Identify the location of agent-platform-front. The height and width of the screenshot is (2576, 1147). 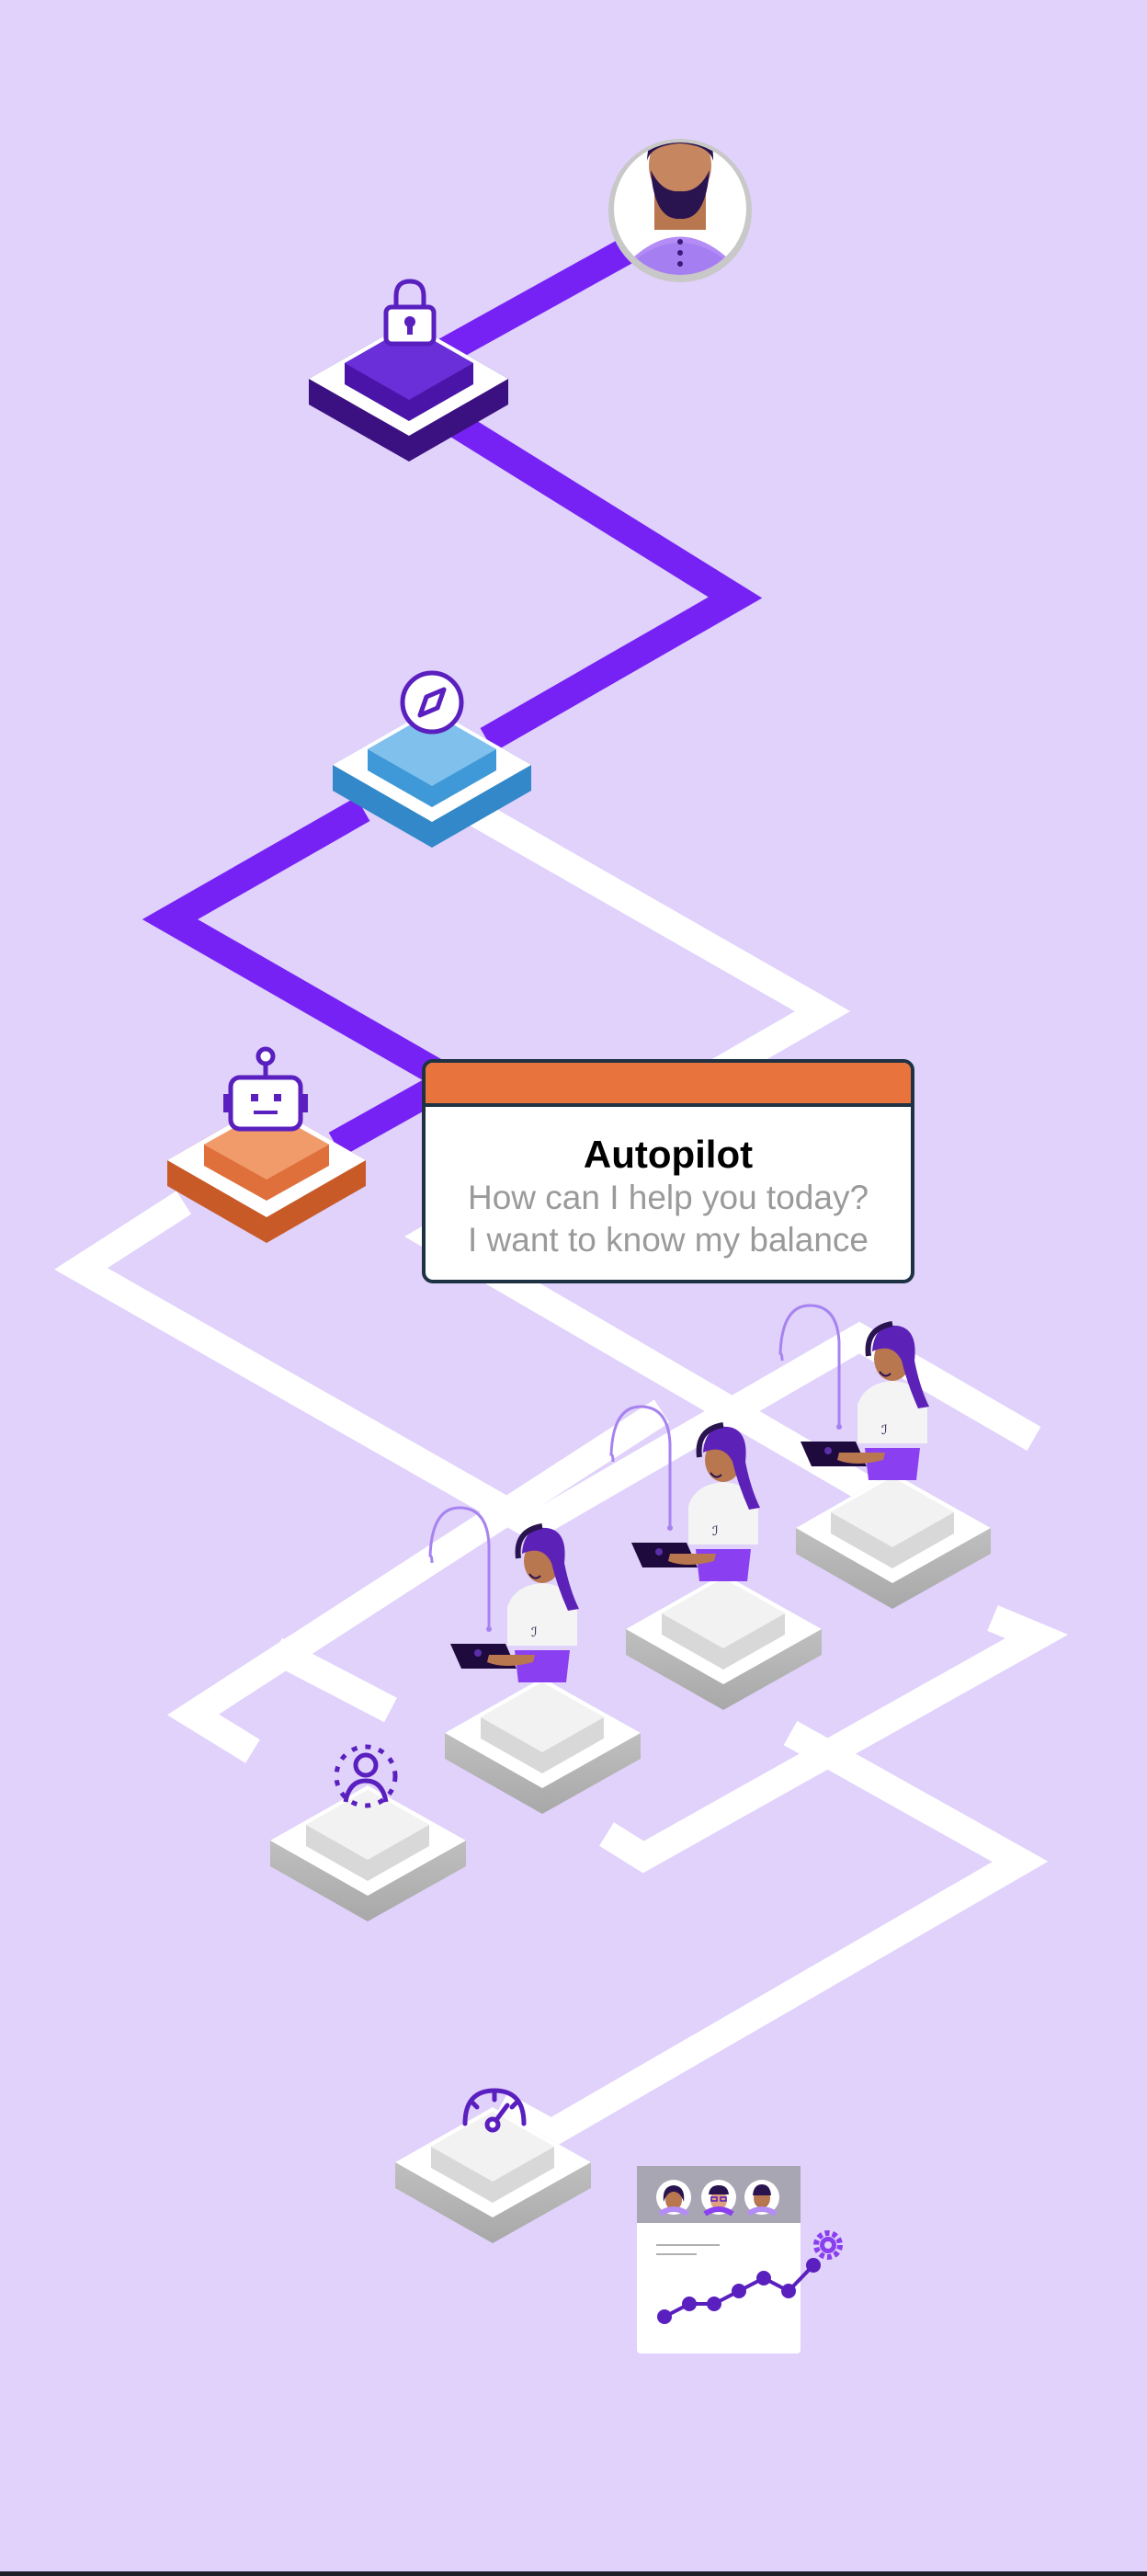
(543, 1746).